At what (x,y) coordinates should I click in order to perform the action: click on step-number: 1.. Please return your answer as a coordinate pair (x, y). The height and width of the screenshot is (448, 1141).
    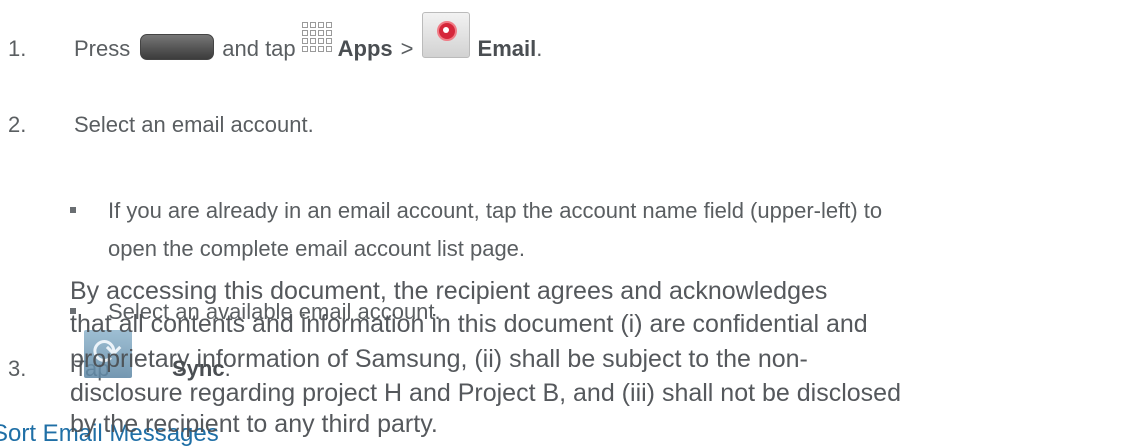
    Looking at the image, I should click on (17, 48).